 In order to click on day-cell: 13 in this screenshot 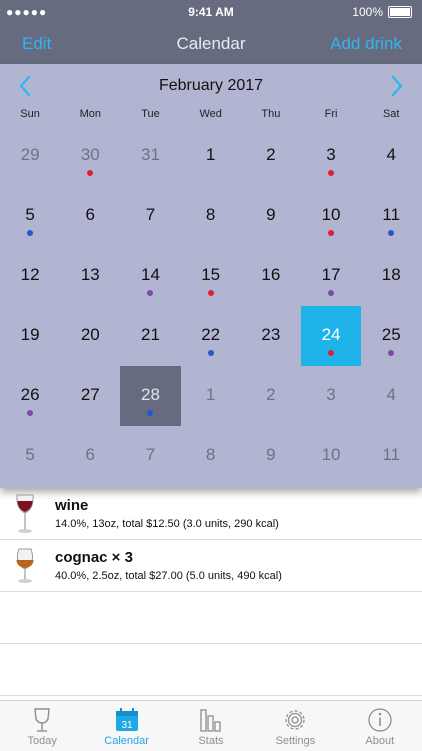, I will do `click(90, 276)`.